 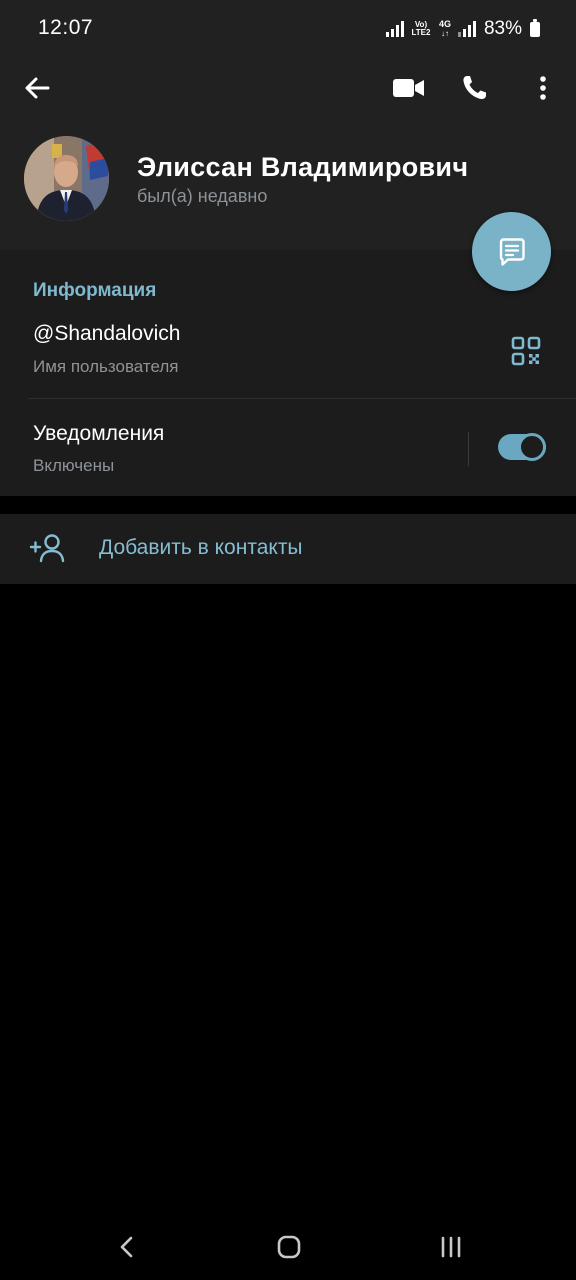 I want to click on status-time: 12:07, so click(x=66, y=27).